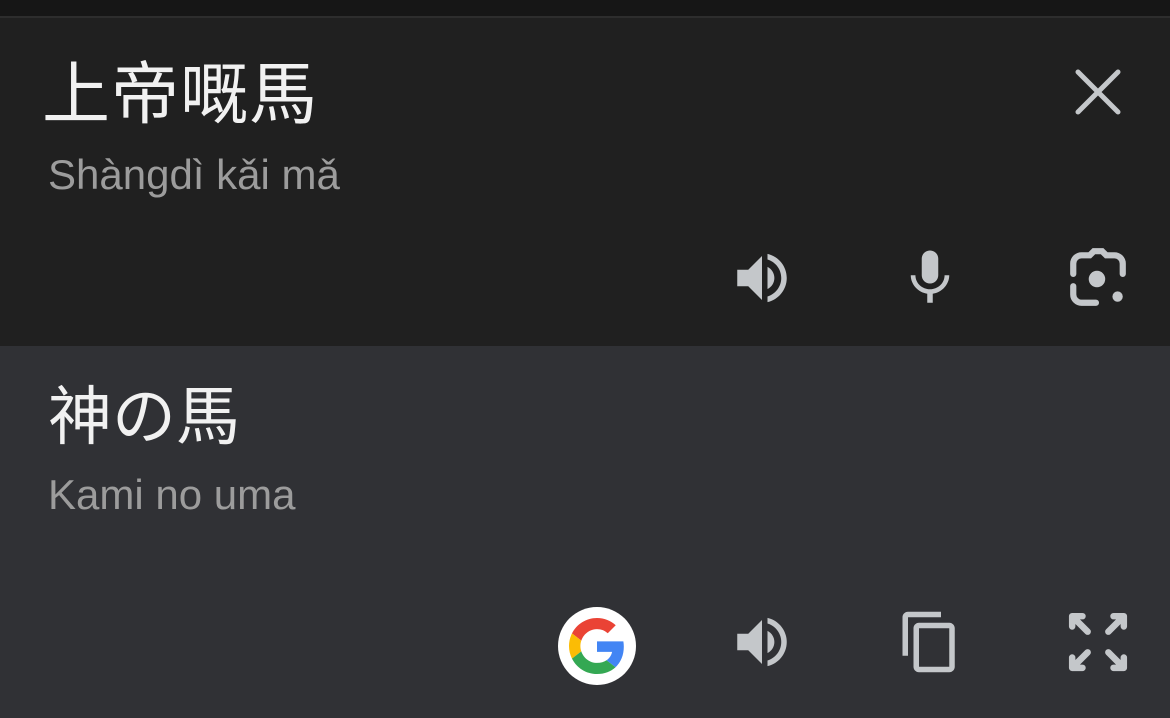  What do you see at coordinates (194, 174) in the screenshot?
I see `source-transliteration: Shàngdì kǎi mǎ` at bounding box center [194, 174].